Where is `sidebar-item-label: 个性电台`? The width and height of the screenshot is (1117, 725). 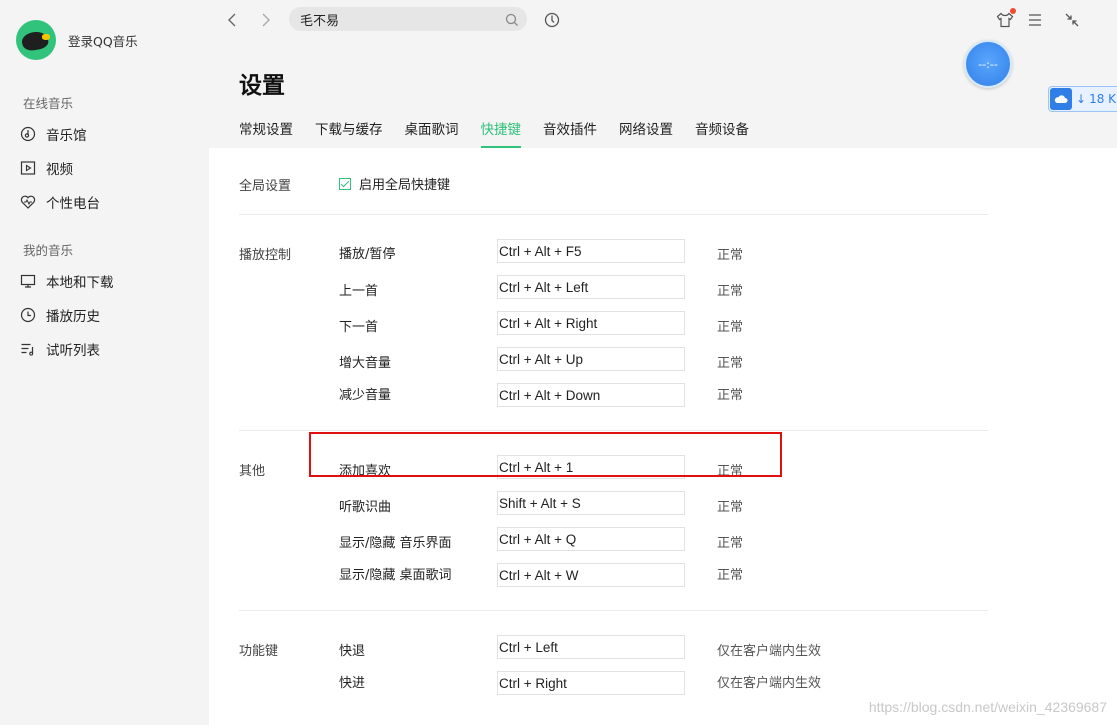 sidebar-item-label: 个性电台 is located at coordinates (73, 204).